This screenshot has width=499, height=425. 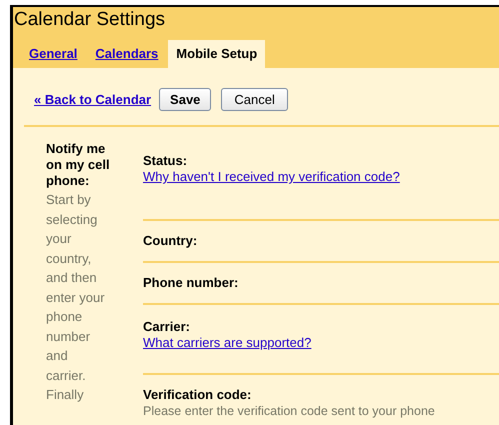 I want to click on help-link: What carriers are supported?, so click(x=227, y=343).